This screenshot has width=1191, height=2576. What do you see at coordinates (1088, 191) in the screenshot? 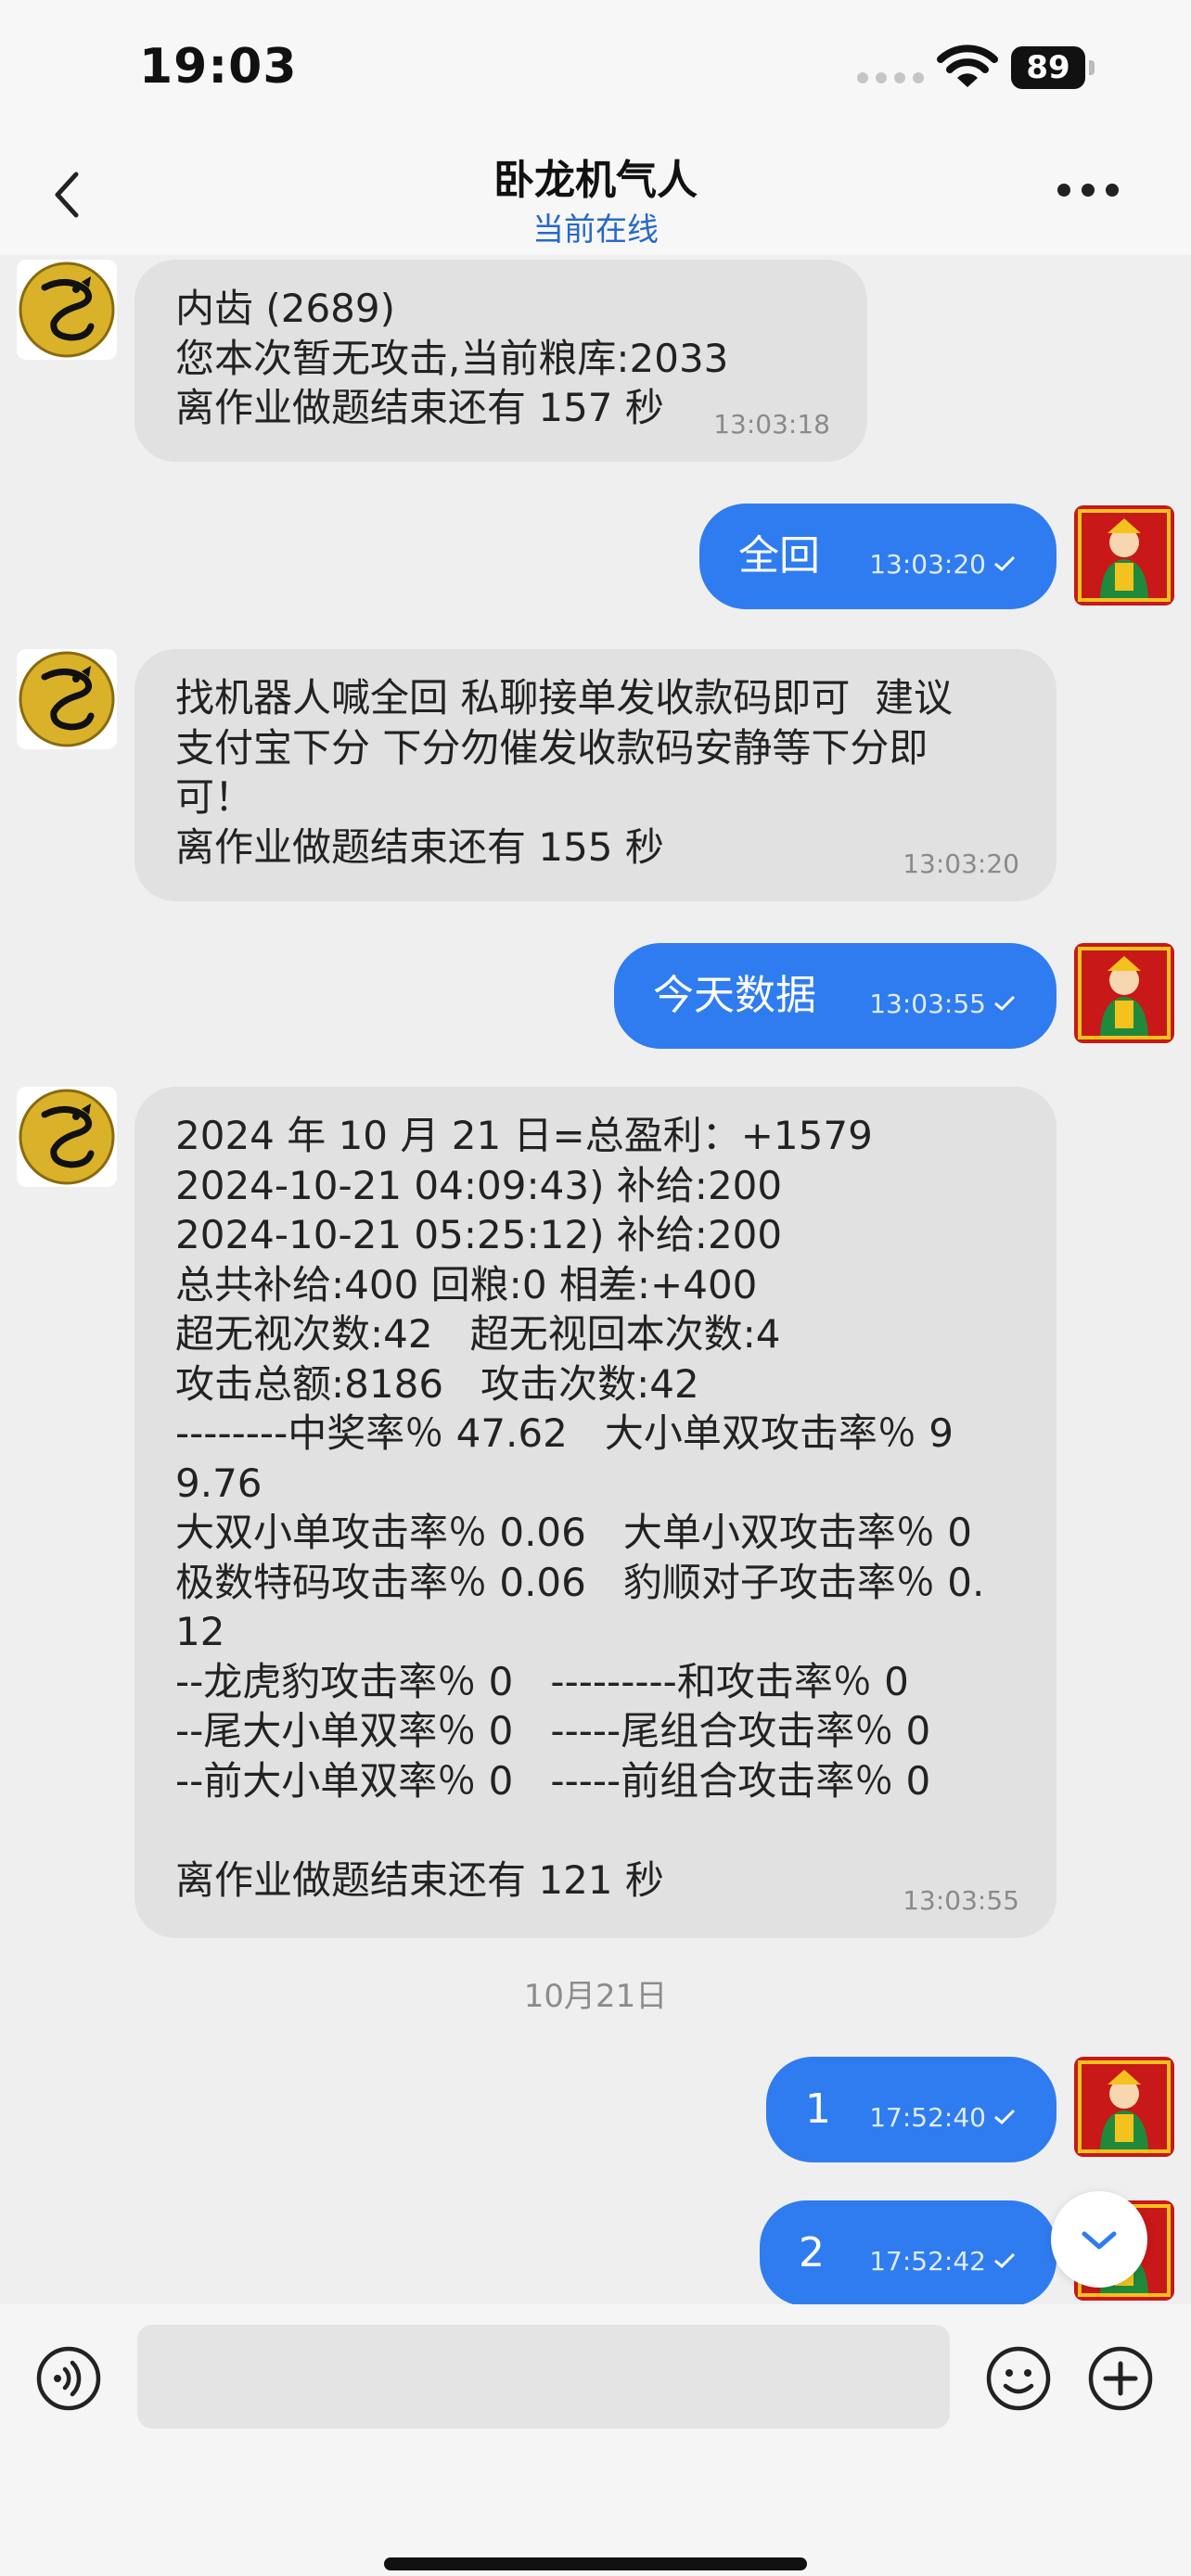
I see `more-icon` at bounding box center [1088, 191].